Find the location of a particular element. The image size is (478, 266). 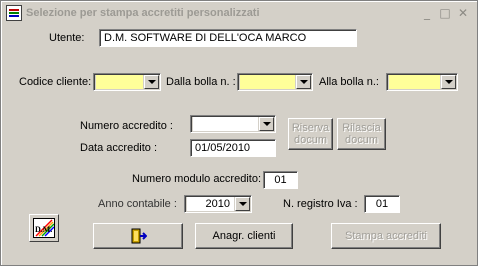

dalla-bolla-label: Dalla bolla n. : is located at coordinates (201, 82).